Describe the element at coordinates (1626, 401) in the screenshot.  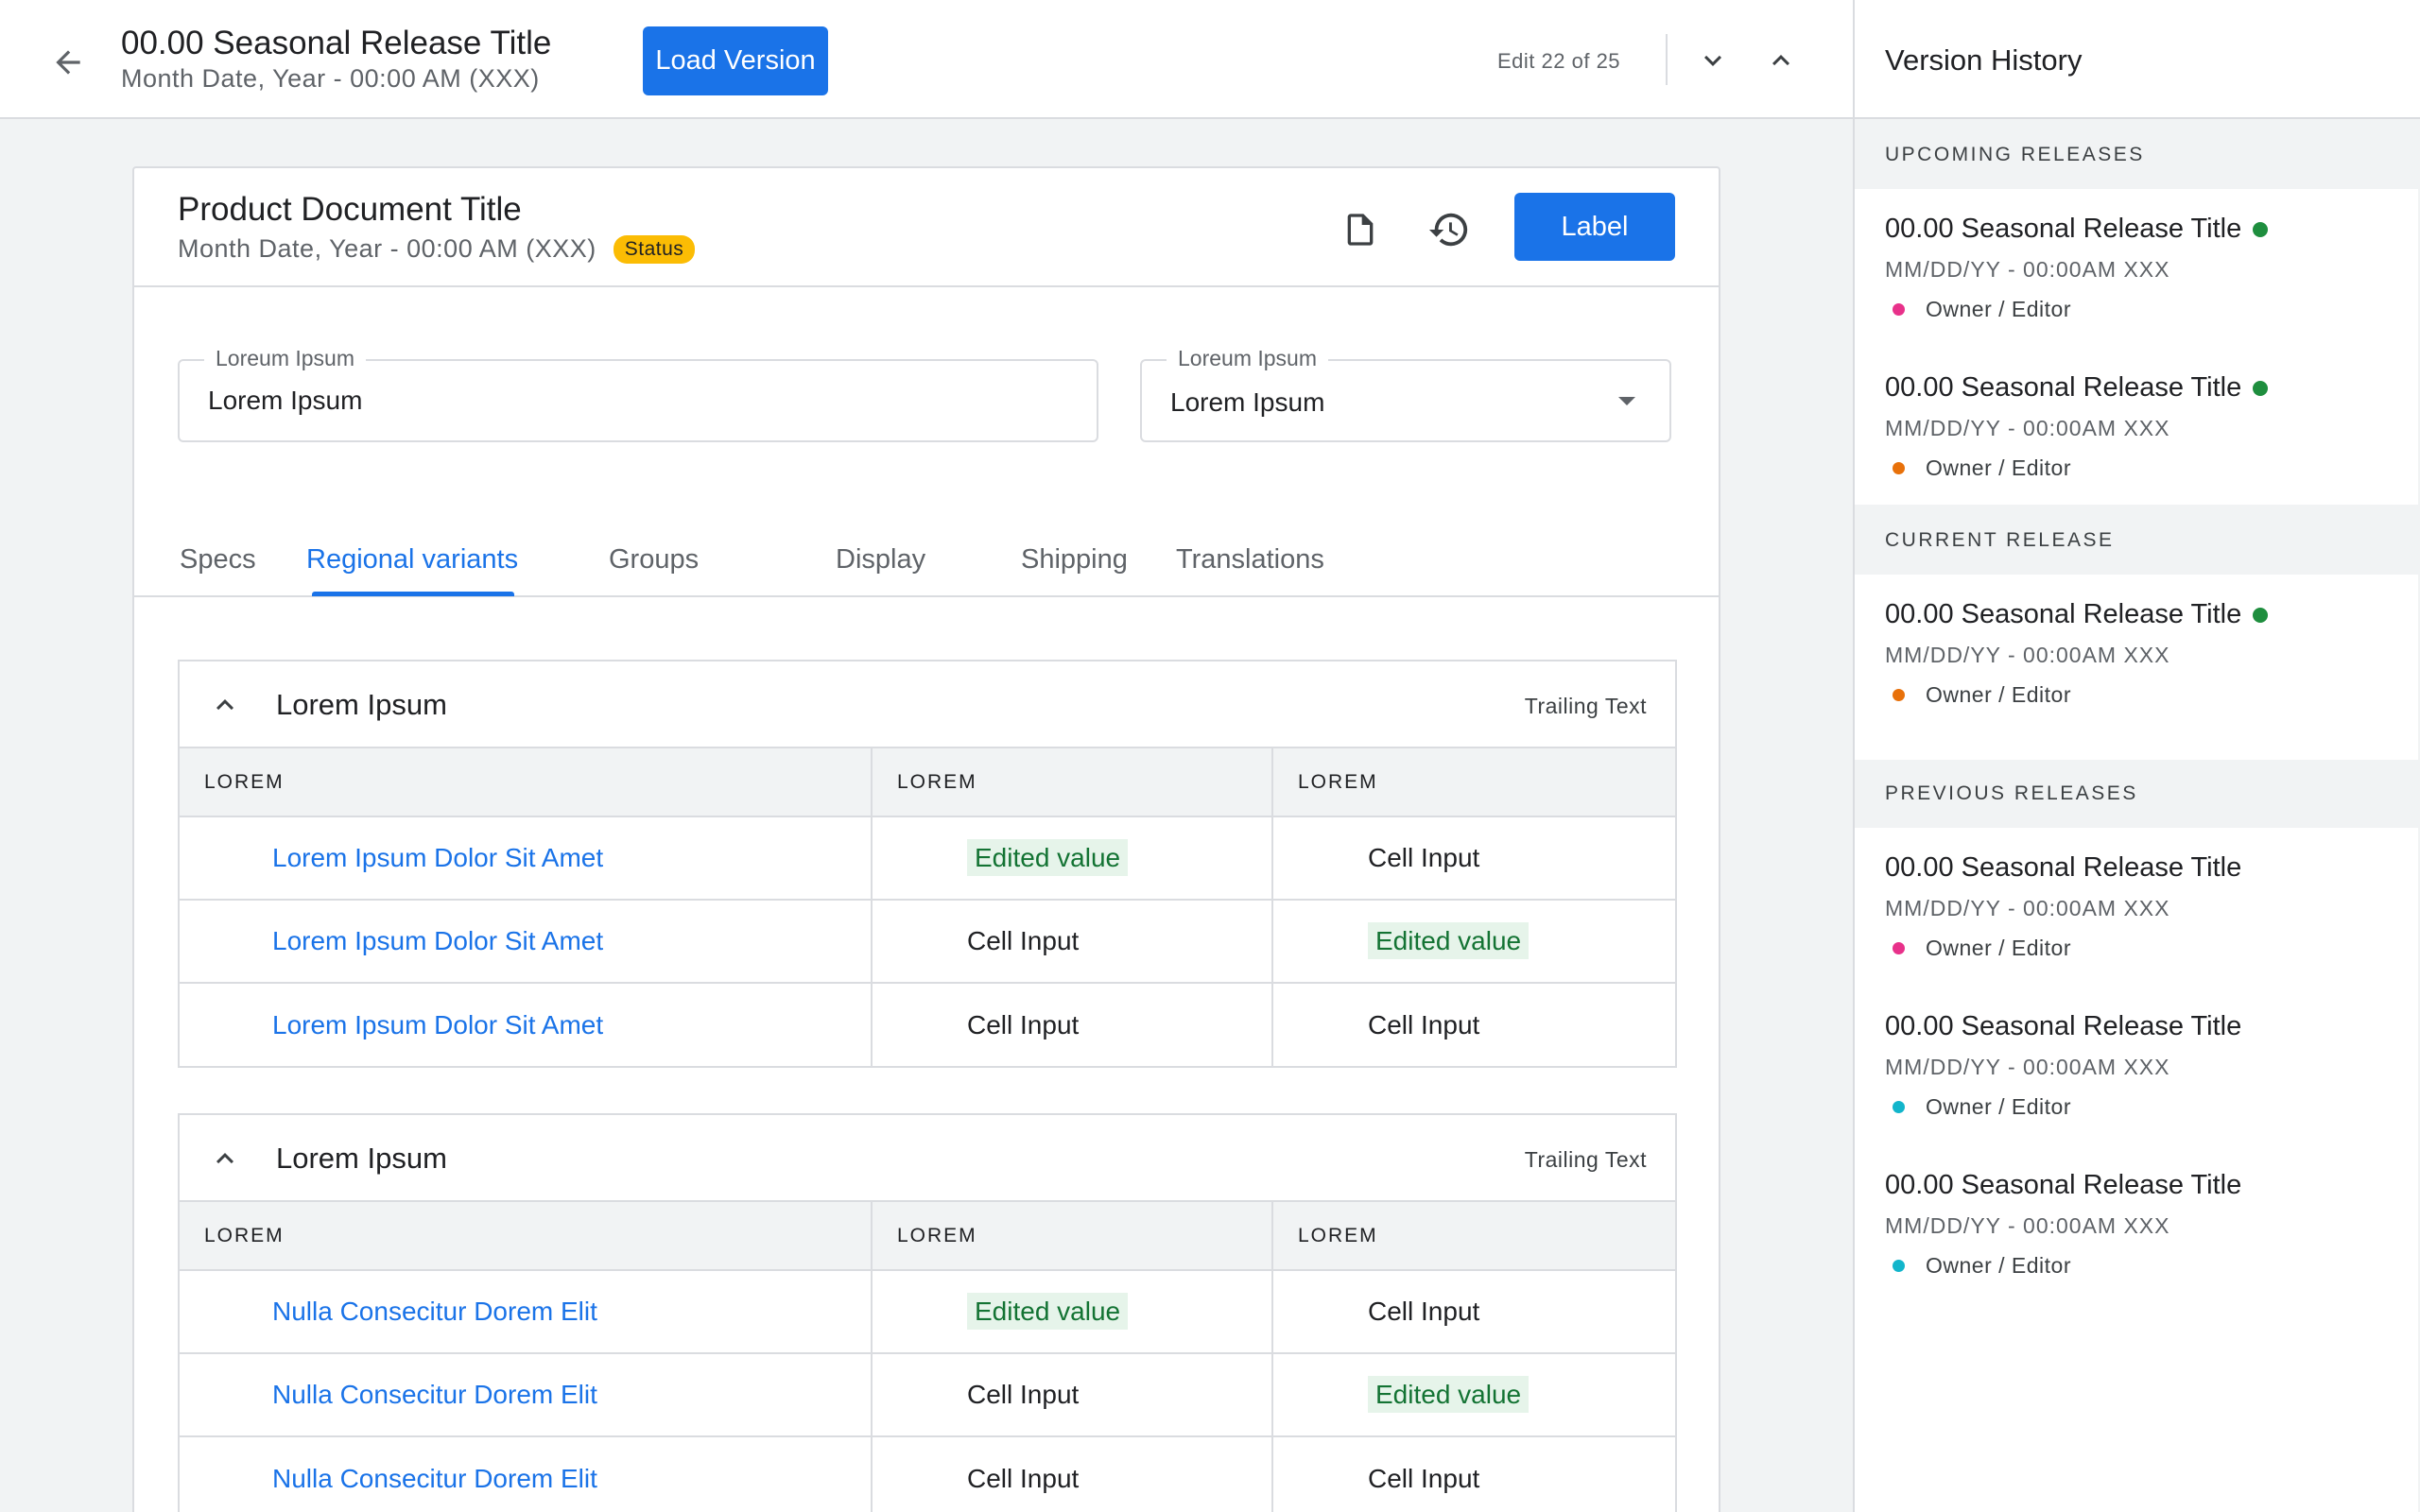
I see `dropdown-arrow-icon` at that location.